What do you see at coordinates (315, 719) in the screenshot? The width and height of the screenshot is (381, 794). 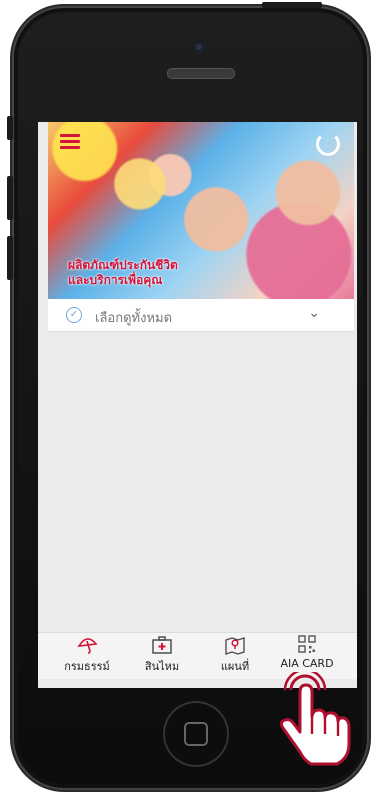 I see `tap-hand-pointer-icon` at bounding box center [315, 719].